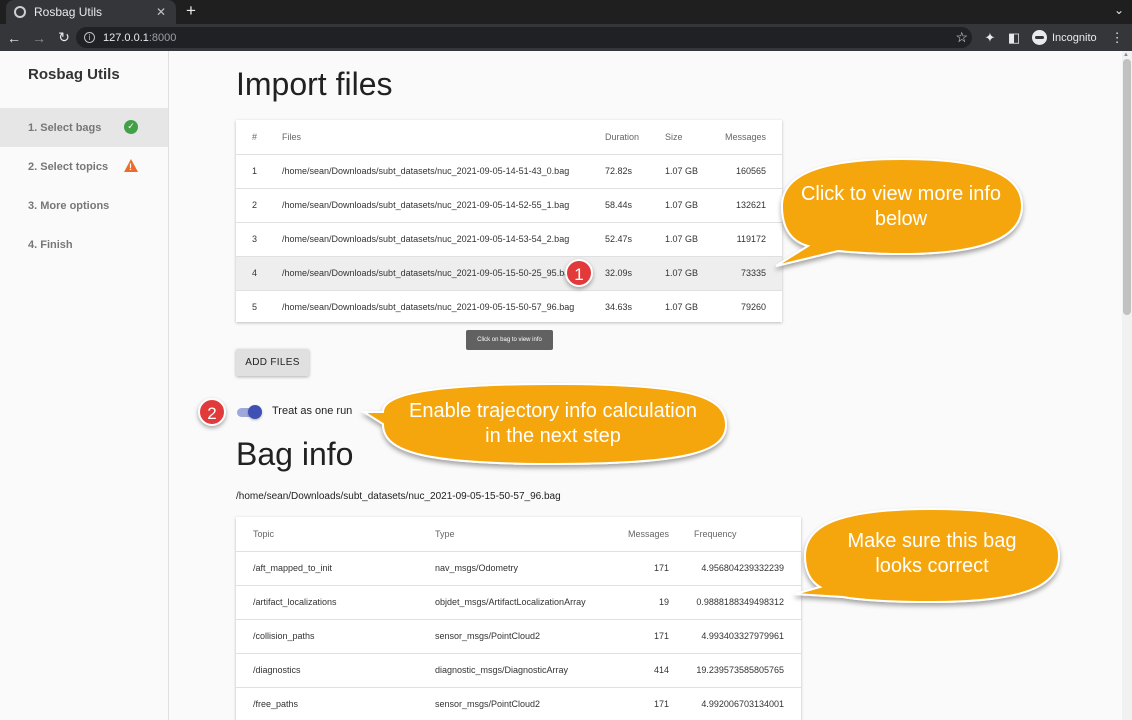 Image resolution: width=1132 pixels, height=720 pixels. What do you see at coordinates (20, 12) in the screenshot?
I see `globe-icon` at bounding box center [20, 12].